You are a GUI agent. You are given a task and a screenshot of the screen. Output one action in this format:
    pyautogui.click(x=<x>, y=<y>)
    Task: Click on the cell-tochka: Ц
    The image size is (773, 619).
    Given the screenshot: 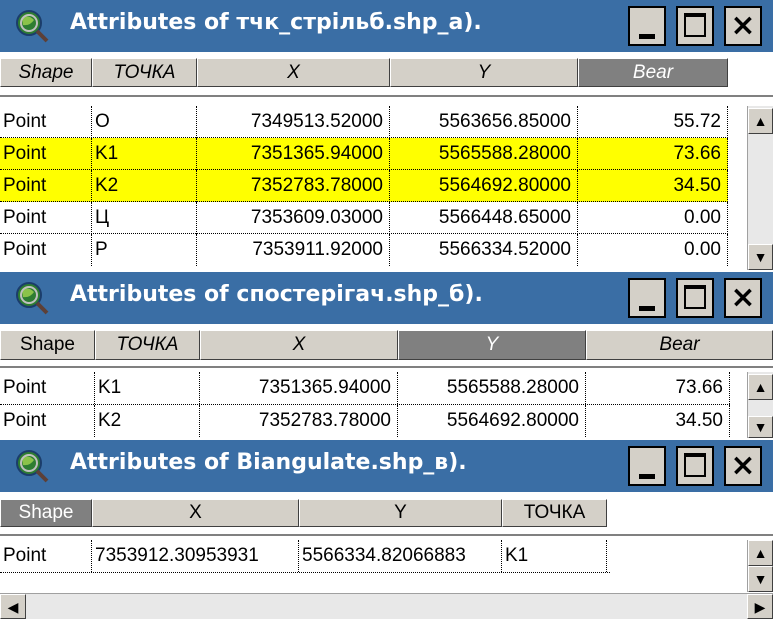 What is the action you would take?
    pyautogui.click(x=144, y=218)
    